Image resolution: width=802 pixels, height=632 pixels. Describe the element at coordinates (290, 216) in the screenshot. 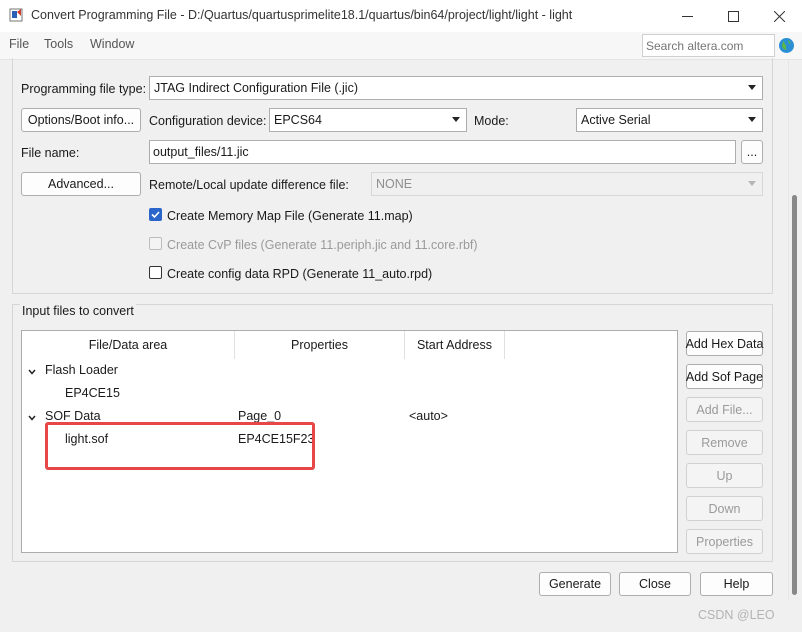

I see `memory-map-label: Create Memory Map File (Generate 11.map)` at that location.